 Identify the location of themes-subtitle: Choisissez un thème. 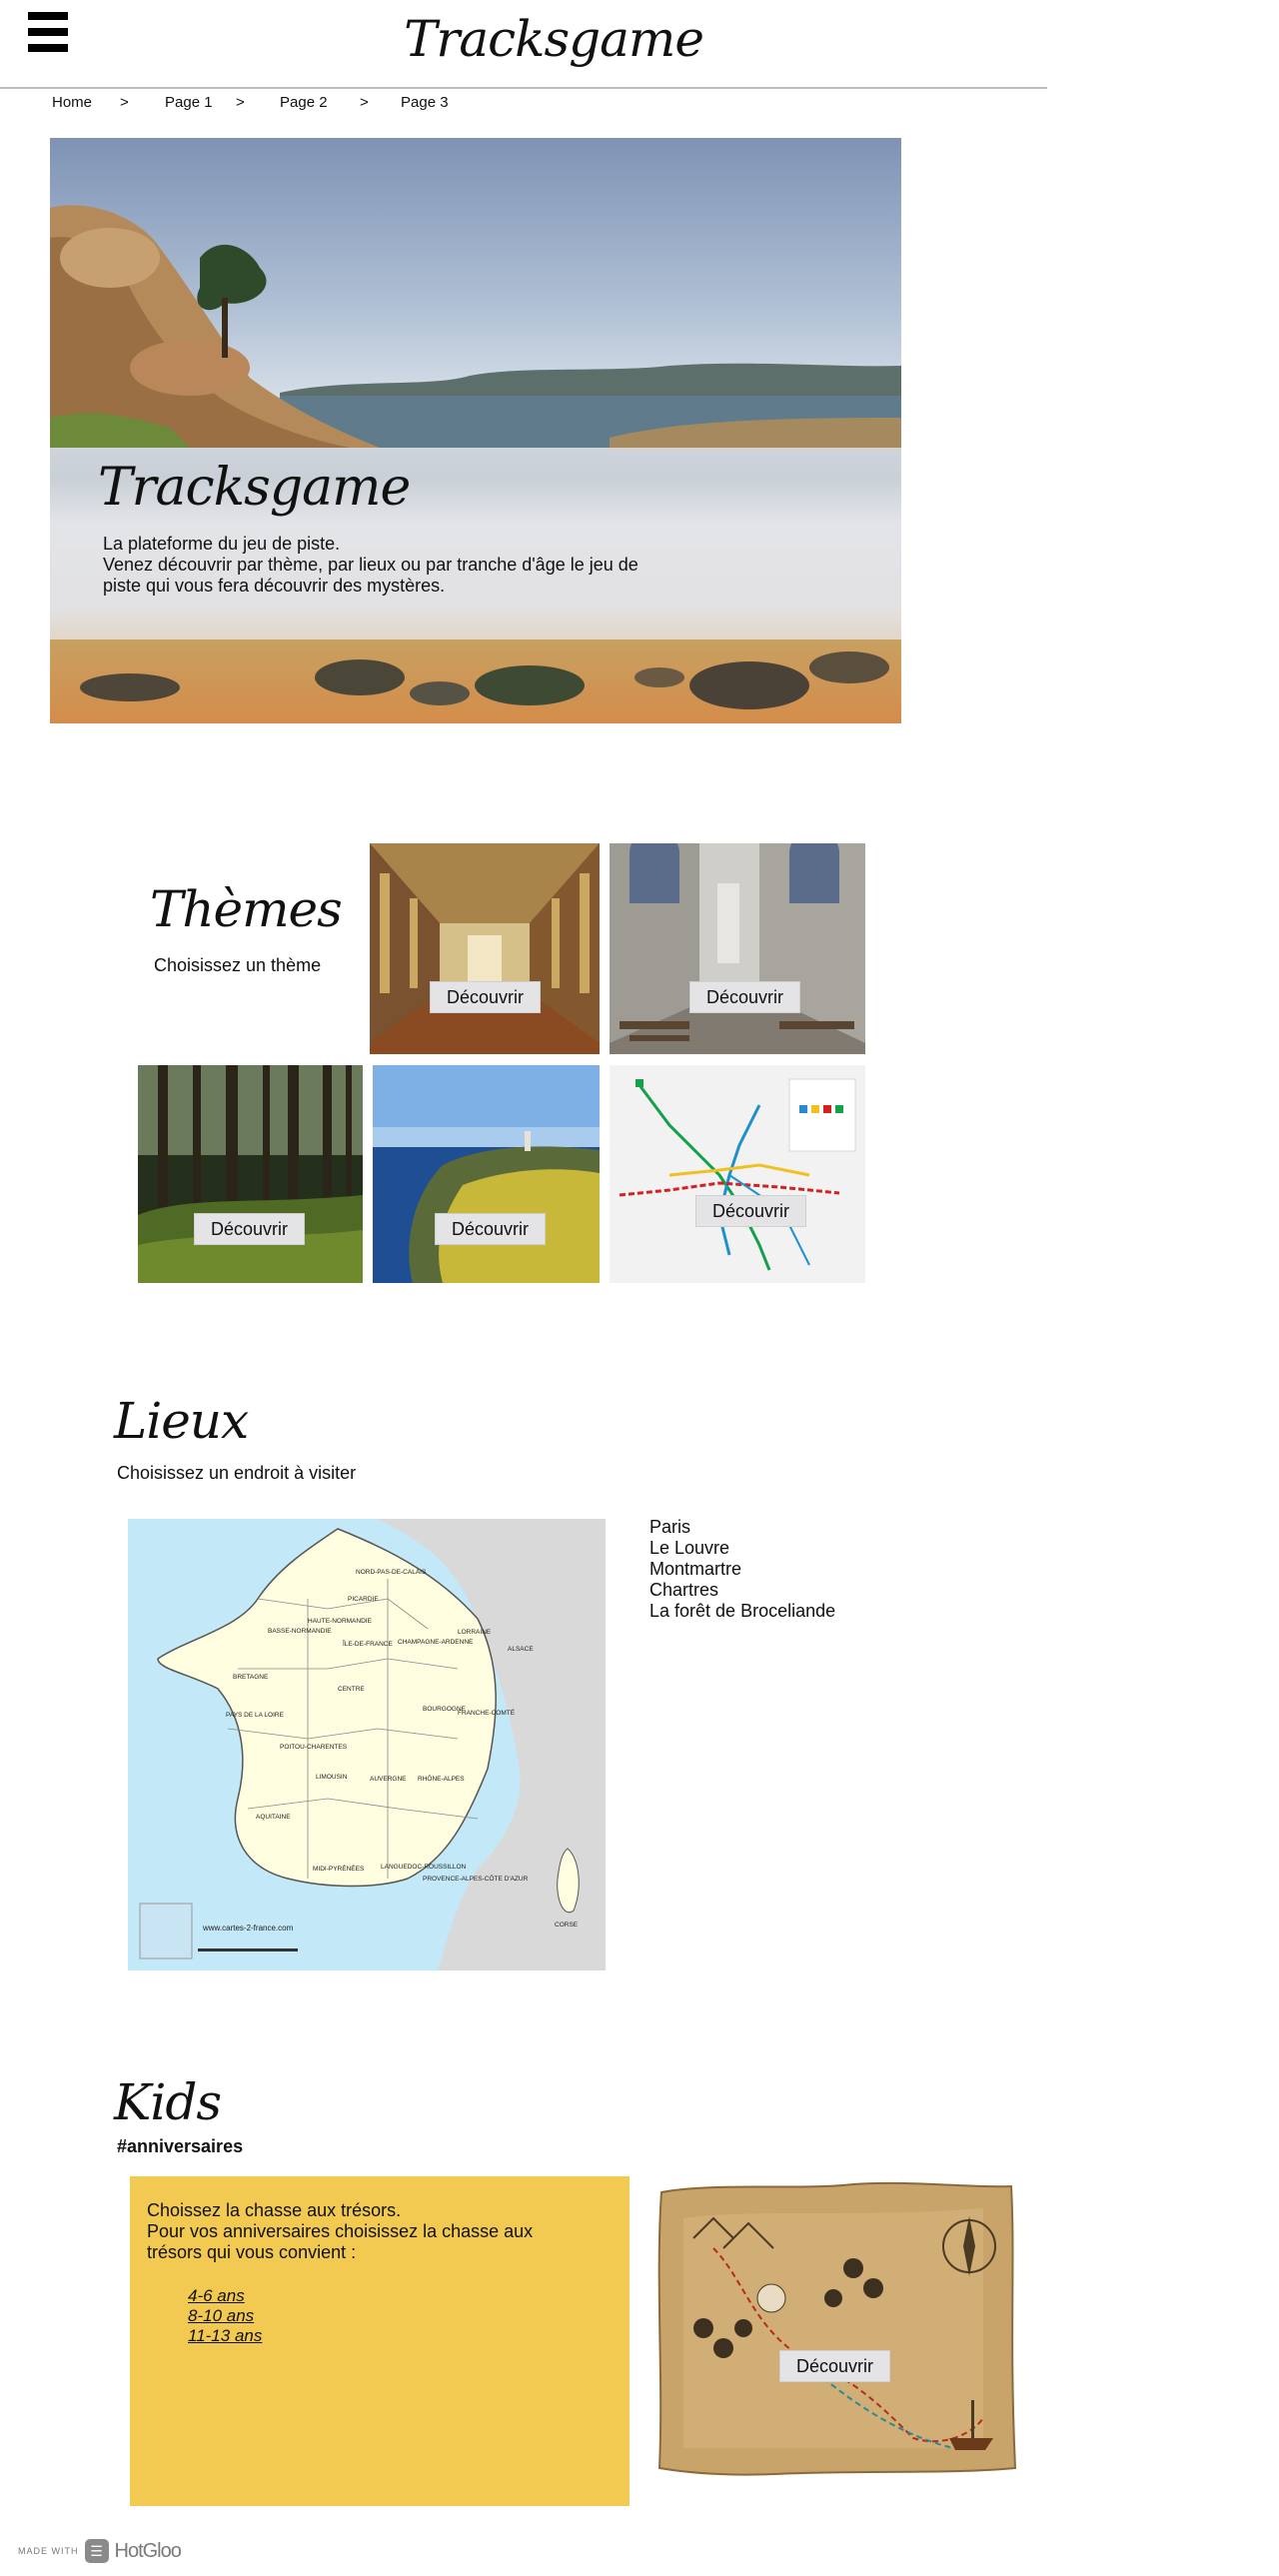
(238, 965).